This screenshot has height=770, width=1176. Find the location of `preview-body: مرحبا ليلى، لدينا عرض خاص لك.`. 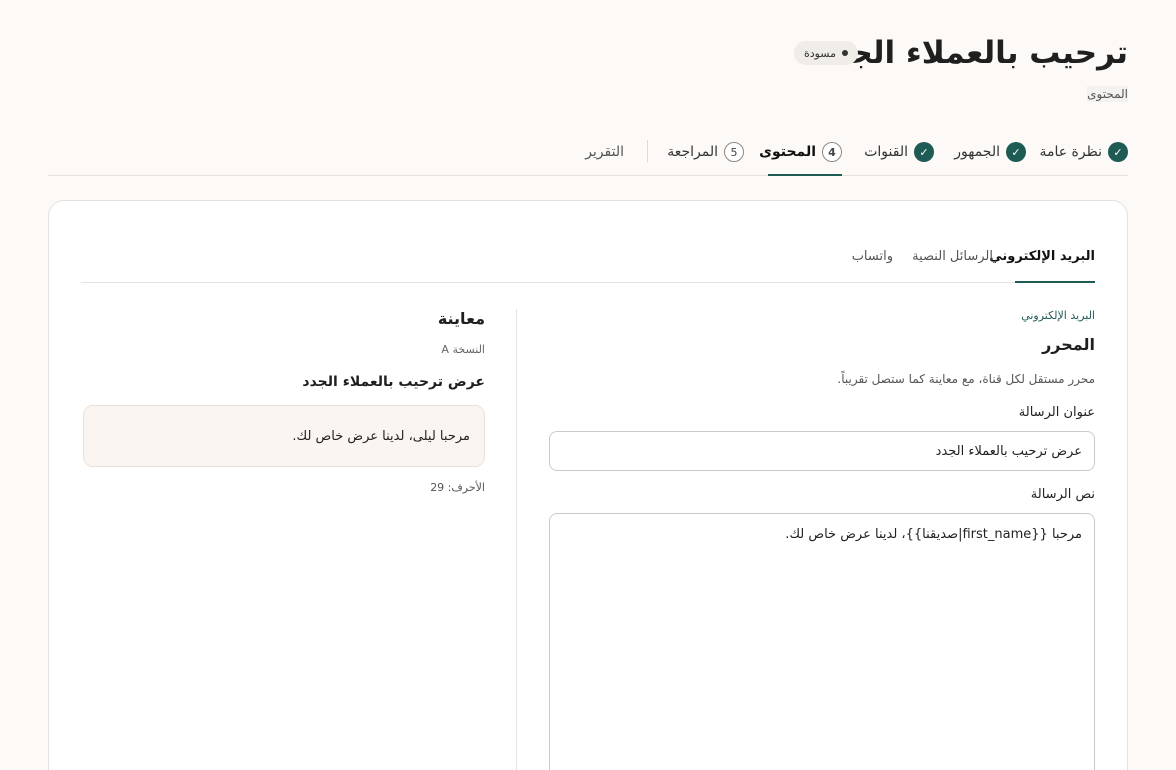

preview-body: مرحبا ليلى، لدينا عرض خاص لك. is located at coordinates (381, 436).